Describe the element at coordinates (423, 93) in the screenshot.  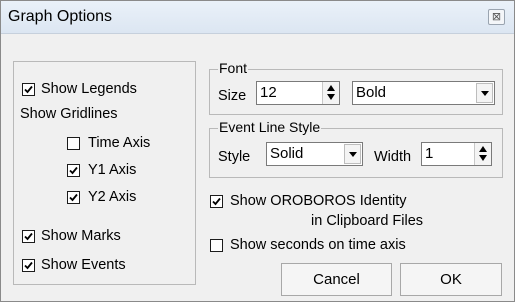
I see `font-style-select: Bold` at that location.